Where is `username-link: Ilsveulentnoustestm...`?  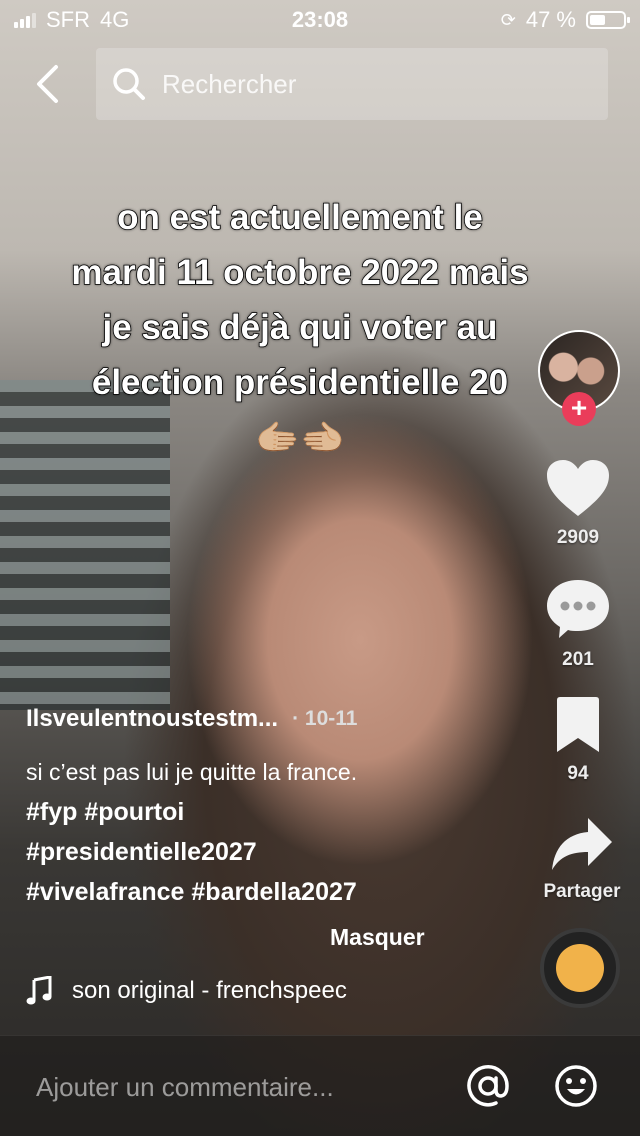 username-link: Ilsveulentnoustestm... is located at coordinates (152, 719).